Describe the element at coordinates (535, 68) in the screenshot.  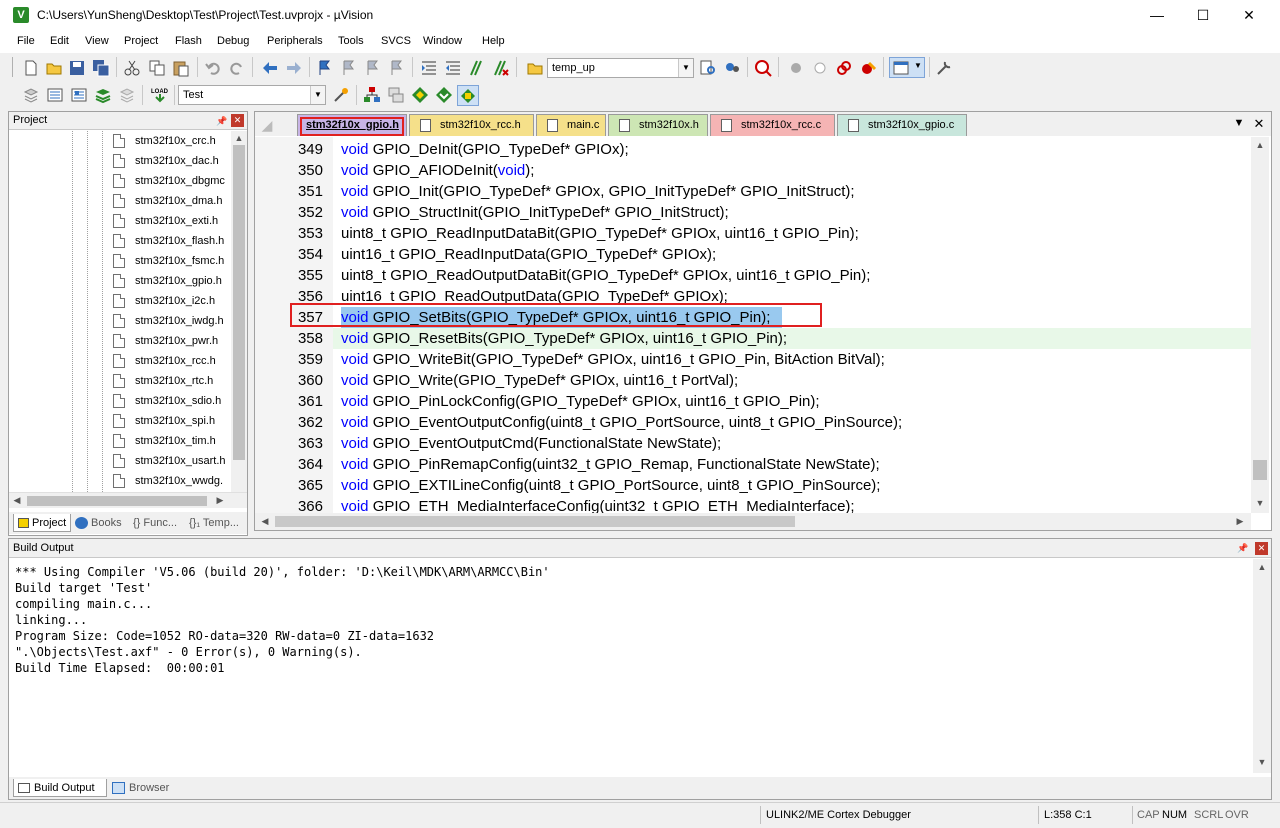
I see `find-in-files-icon` at that location.